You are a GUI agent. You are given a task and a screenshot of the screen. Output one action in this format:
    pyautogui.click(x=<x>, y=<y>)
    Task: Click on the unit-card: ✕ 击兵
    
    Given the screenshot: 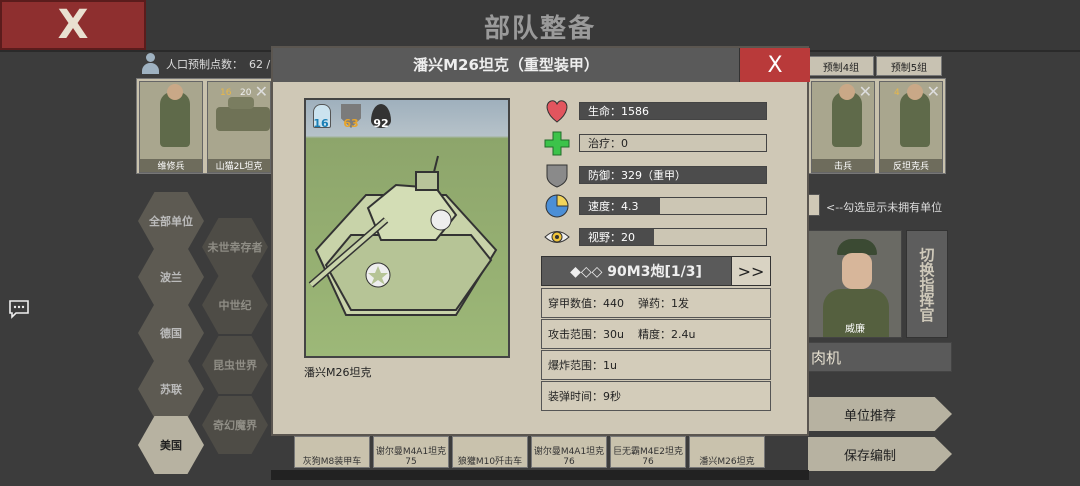 What is the action you would take?
    pyautogui.click(x=843, y=127)
    